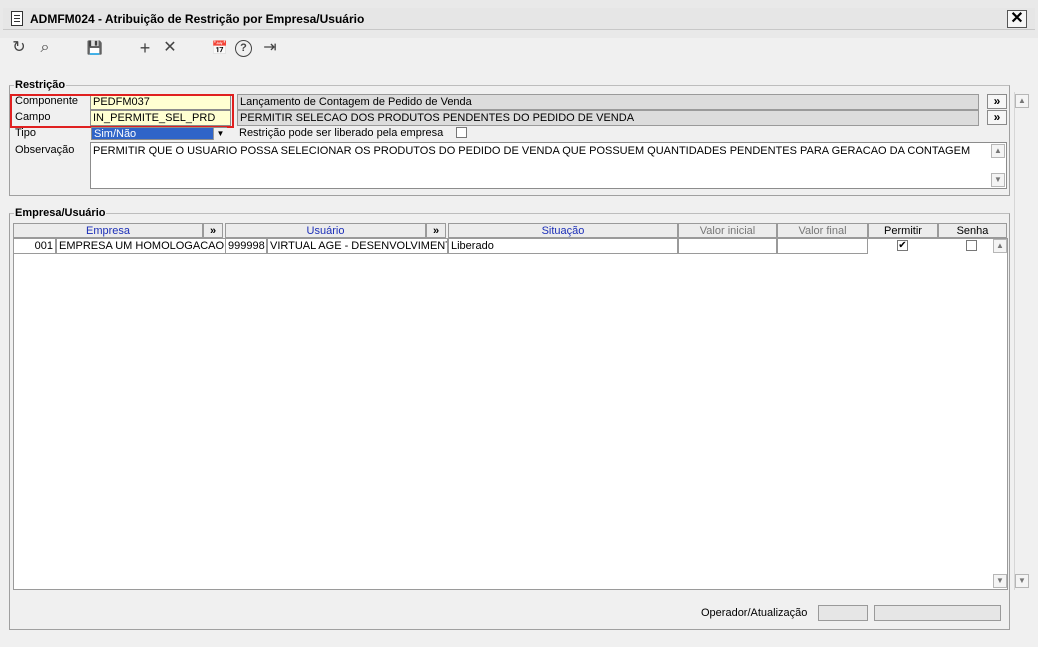 The width and height of the screenshot is (1038, 647). Describe the element at coordinates (108, 230) in the screenshot. I see `column-header-empresa: Empresa` at that location.